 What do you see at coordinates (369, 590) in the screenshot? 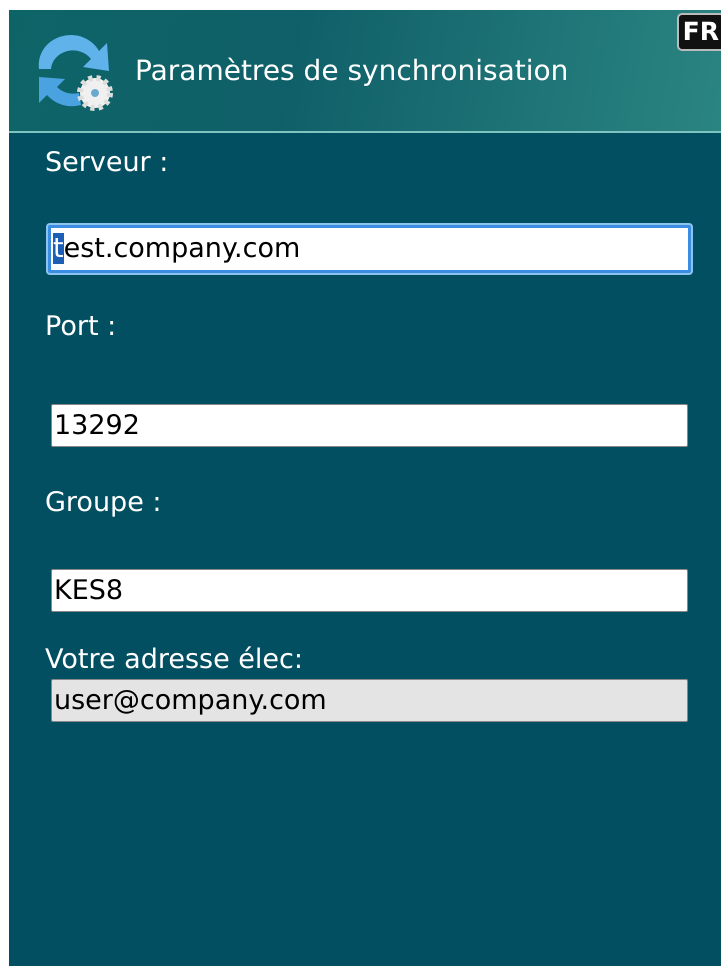
I see `input-field: KES8` at bounding box center [369, 590].